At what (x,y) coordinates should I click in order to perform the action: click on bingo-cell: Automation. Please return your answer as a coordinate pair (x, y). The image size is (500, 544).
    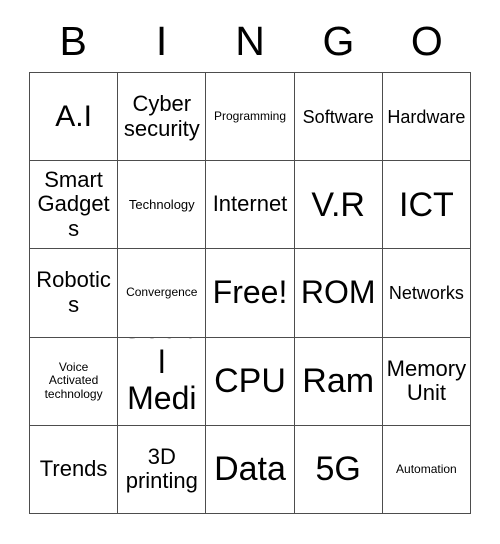
    Looking at the image, I should click on (426, 469).